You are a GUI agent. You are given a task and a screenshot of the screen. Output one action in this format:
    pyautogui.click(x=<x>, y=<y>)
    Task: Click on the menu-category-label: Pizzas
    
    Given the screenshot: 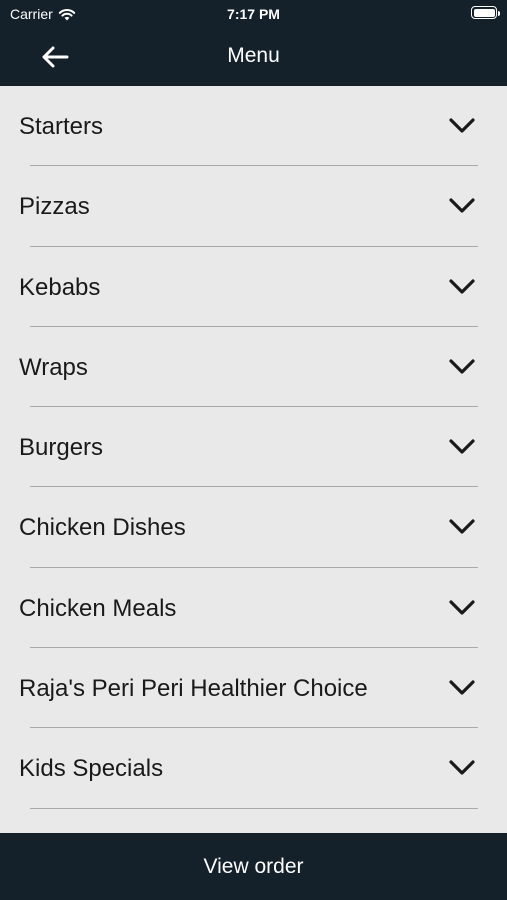 What is the action you would take?
    pyautogui.click(x=54, y=207)
    